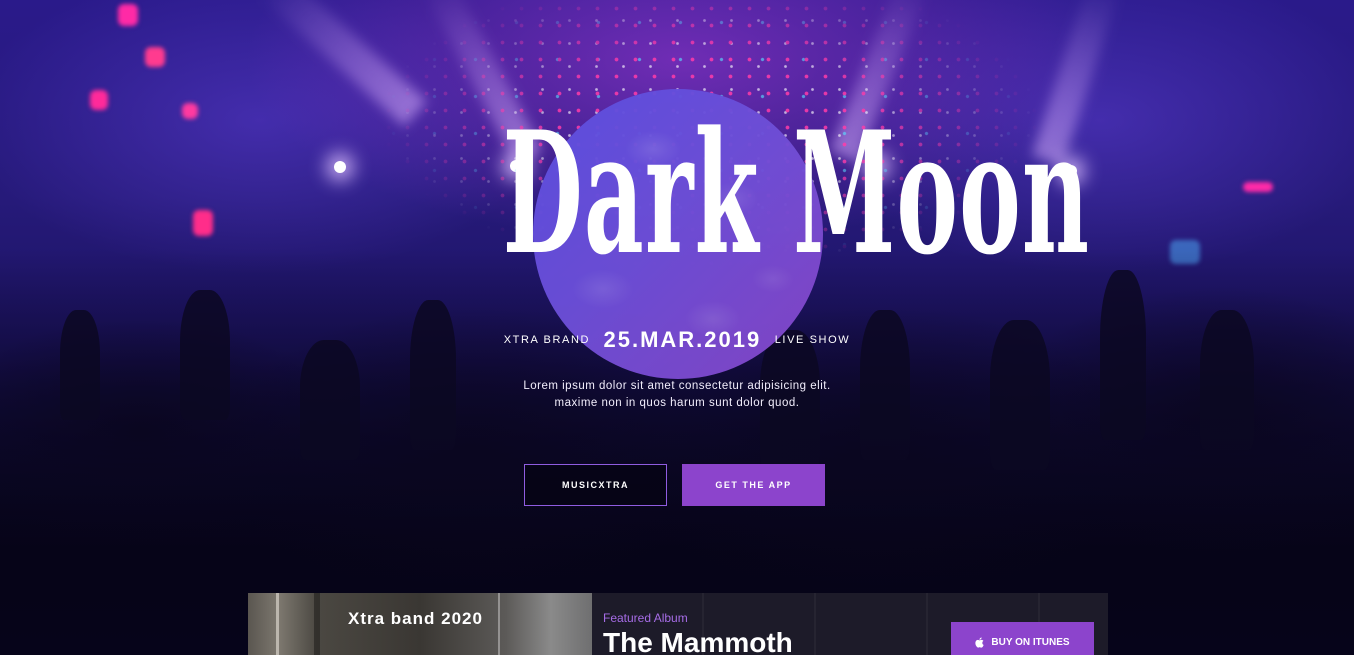 This screenshot has width=1354, height=655. I want to click on musicxtra-button: MUSICXTRA, so click(595, 485).